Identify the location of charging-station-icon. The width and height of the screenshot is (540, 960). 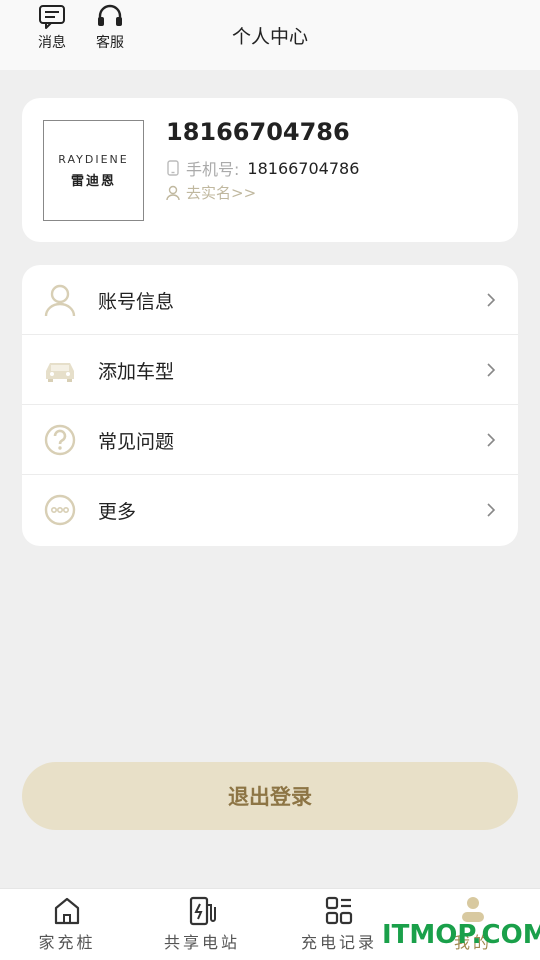
(202, 911).